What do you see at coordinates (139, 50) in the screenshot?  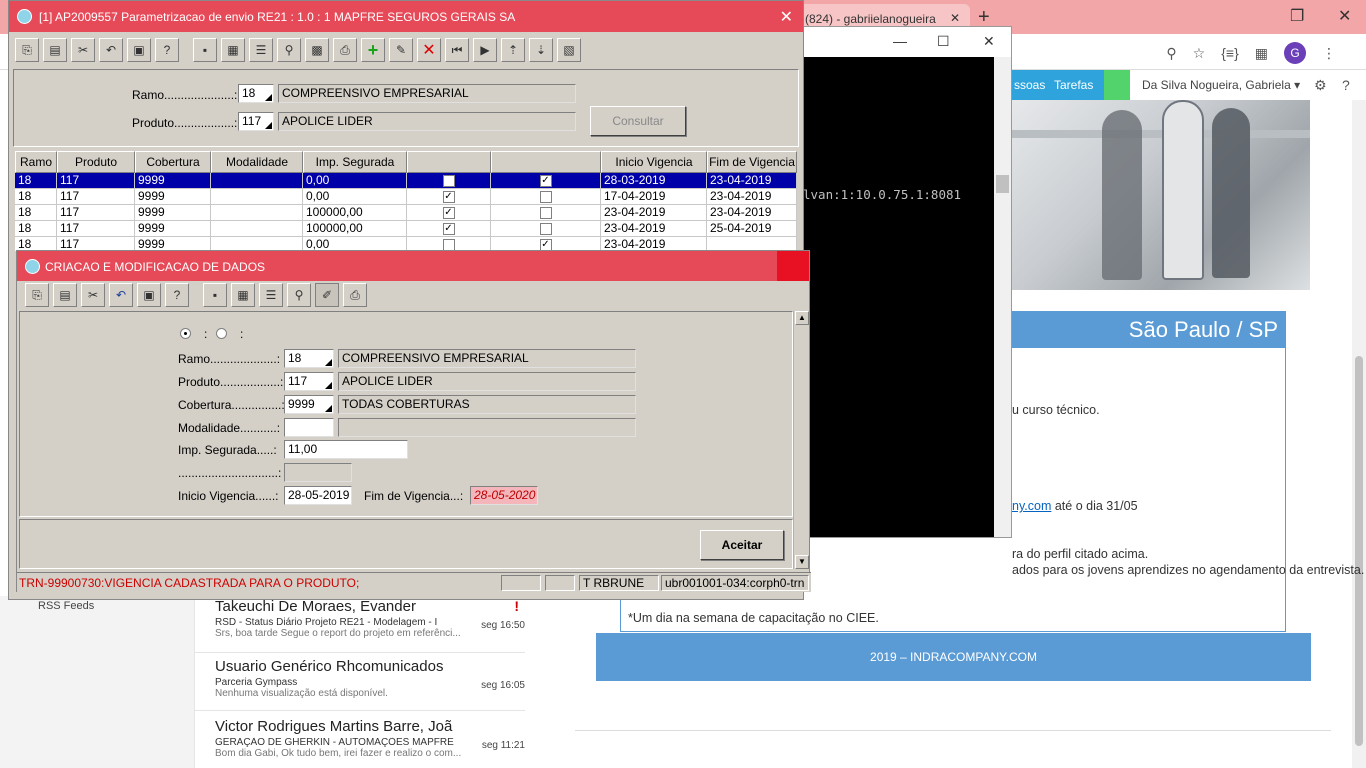 I see `edit-icon: ▣` at bounding box center [139, 50].